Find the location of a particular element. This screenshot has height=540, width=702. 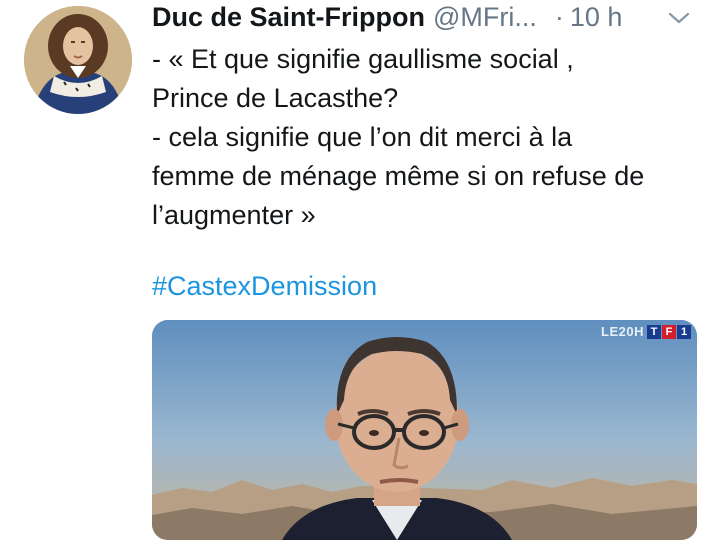

tweet-menu-button is located at coordinates (679, 18).